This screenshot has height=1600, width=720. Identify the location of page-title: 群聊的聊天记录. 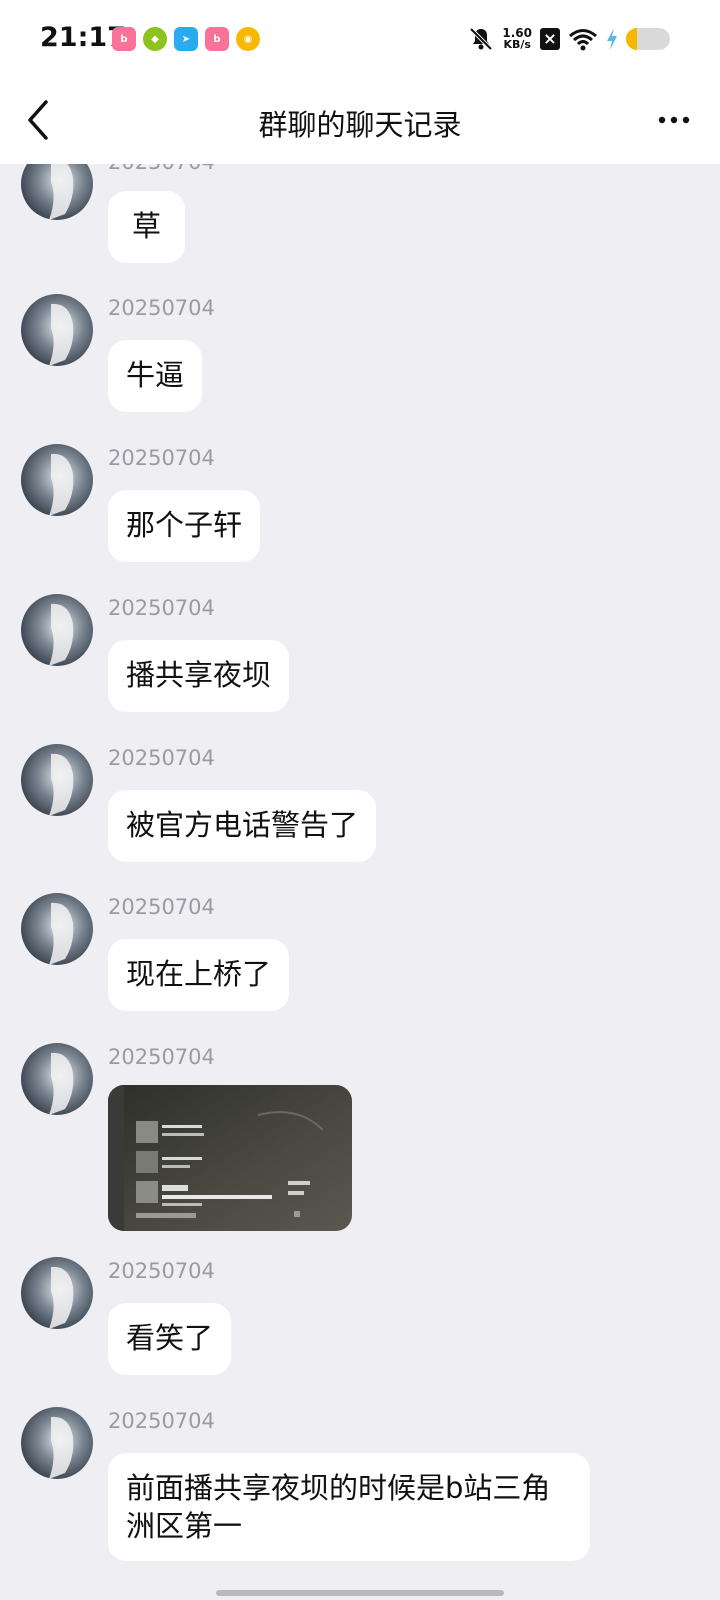
(360, 125).